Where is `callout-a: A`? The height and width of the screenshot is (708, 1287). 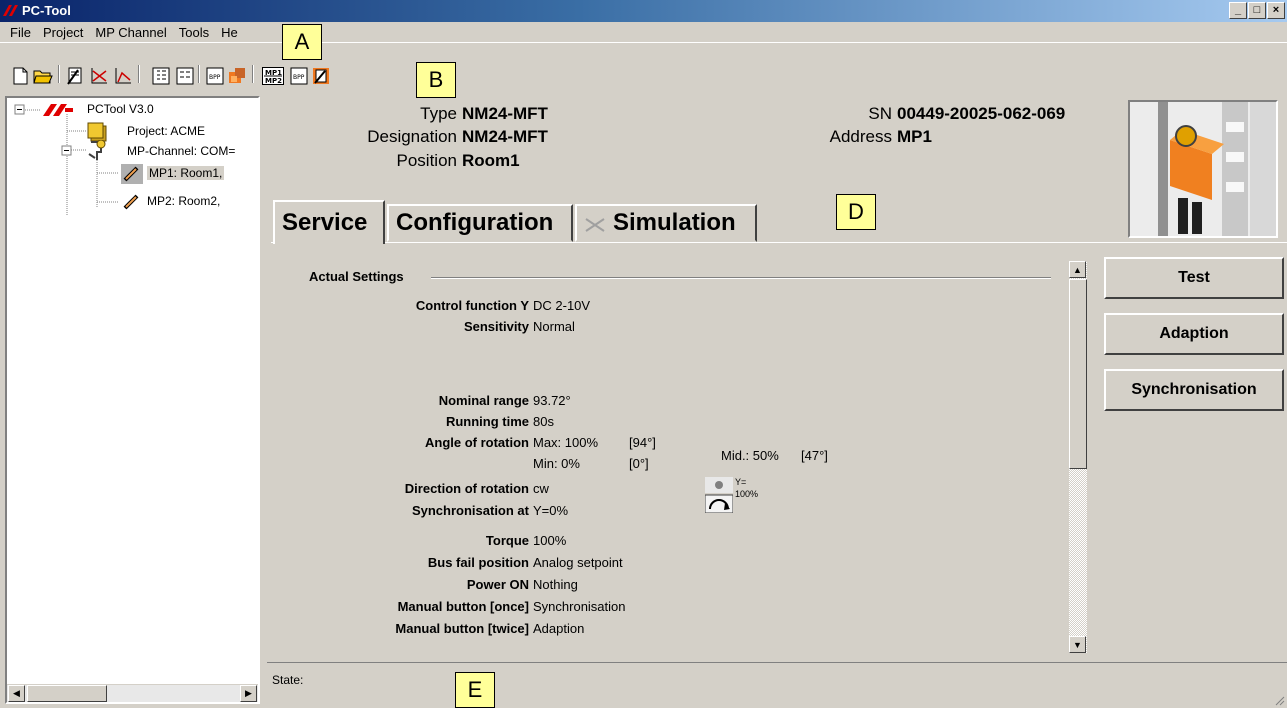 callout-a: A is located at coordinates (302, 42).